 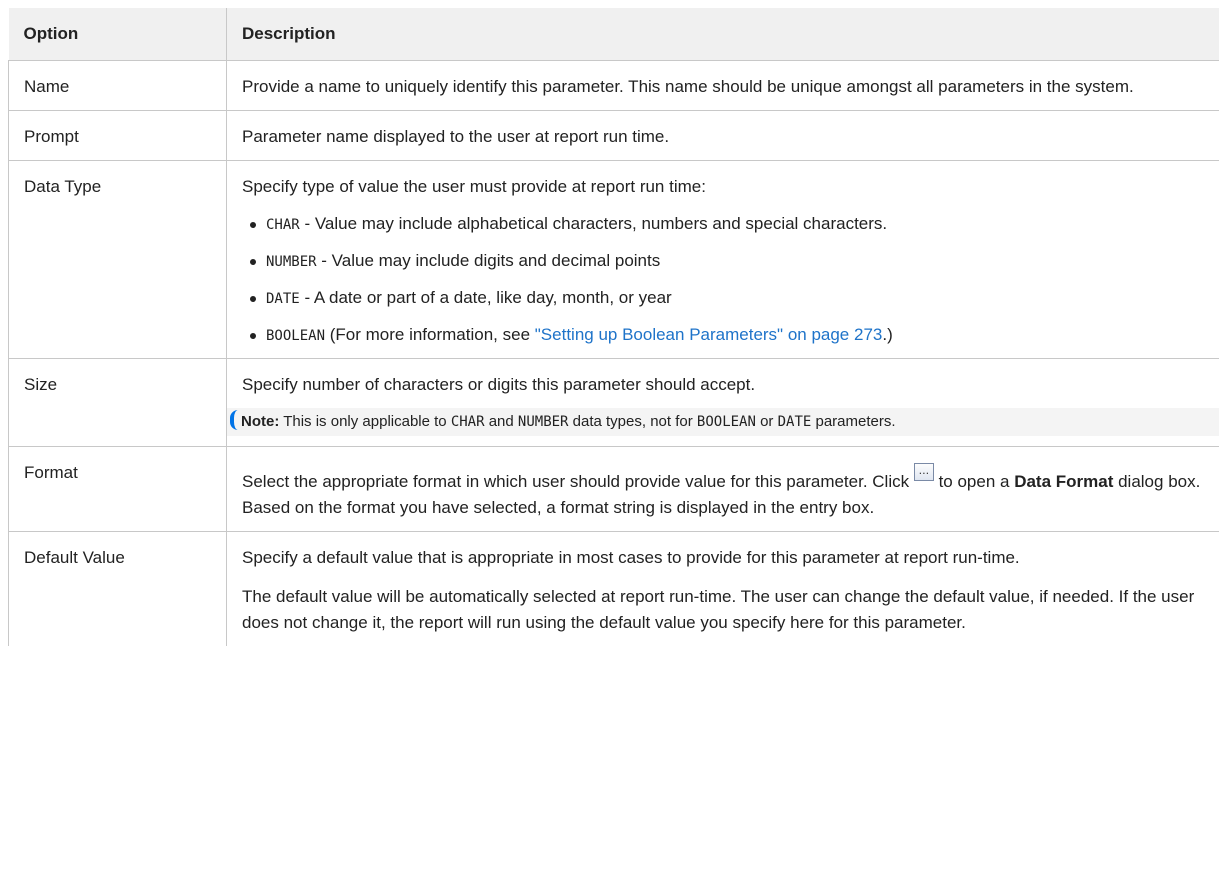 I want to click on note-code: DATE, so click(x=794, y=422).